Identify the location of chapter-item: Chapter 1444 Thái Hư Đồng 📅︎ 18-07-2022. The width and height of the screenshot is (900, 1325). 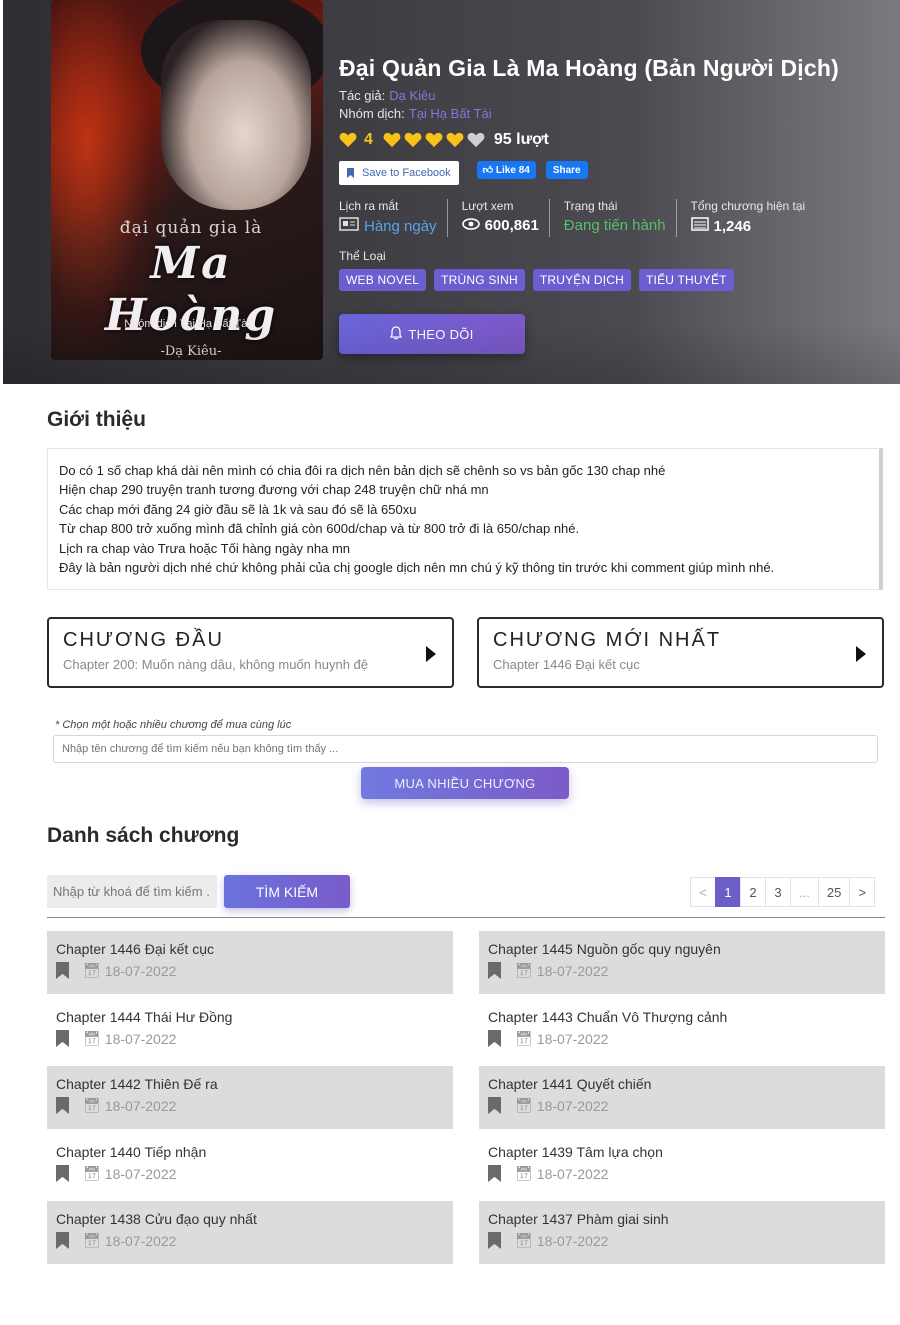
(250, 1030).